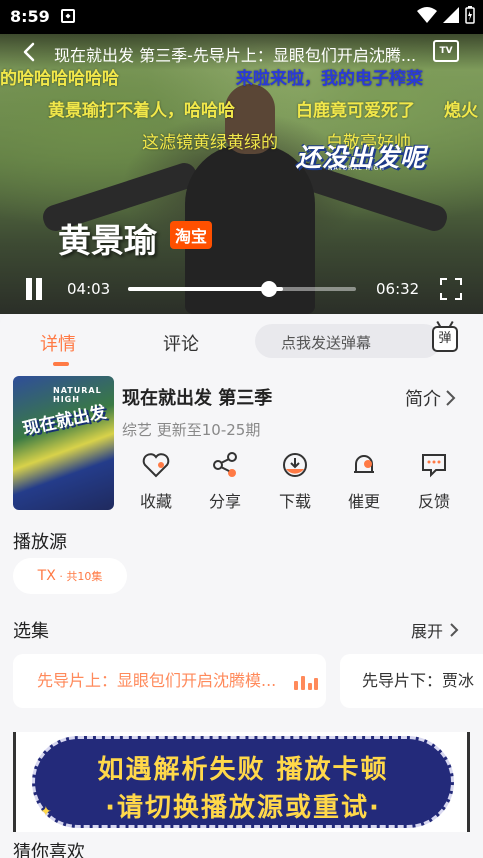 The height and width of the screenshot is (858, 483). I want to click on cast-tv-icon: TV, so click(446, 51).